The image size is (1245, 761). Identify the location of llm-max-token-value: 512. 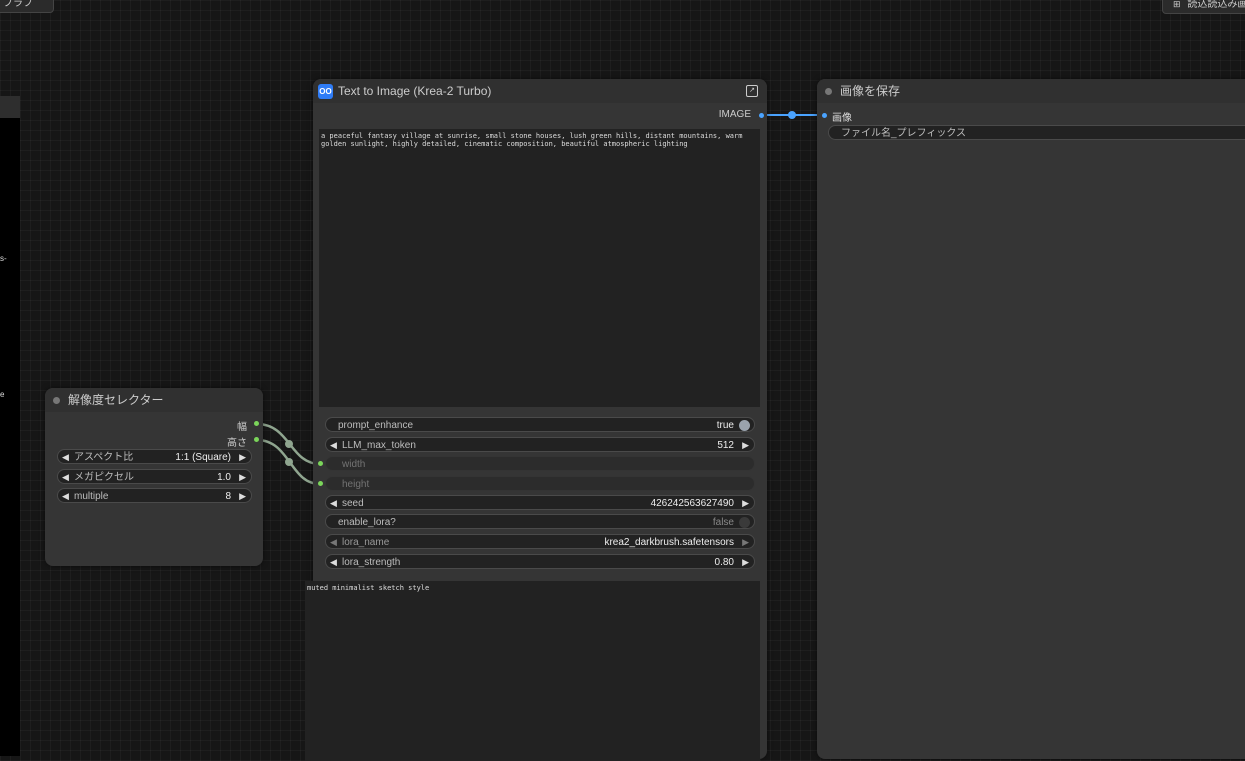
(725, 445).